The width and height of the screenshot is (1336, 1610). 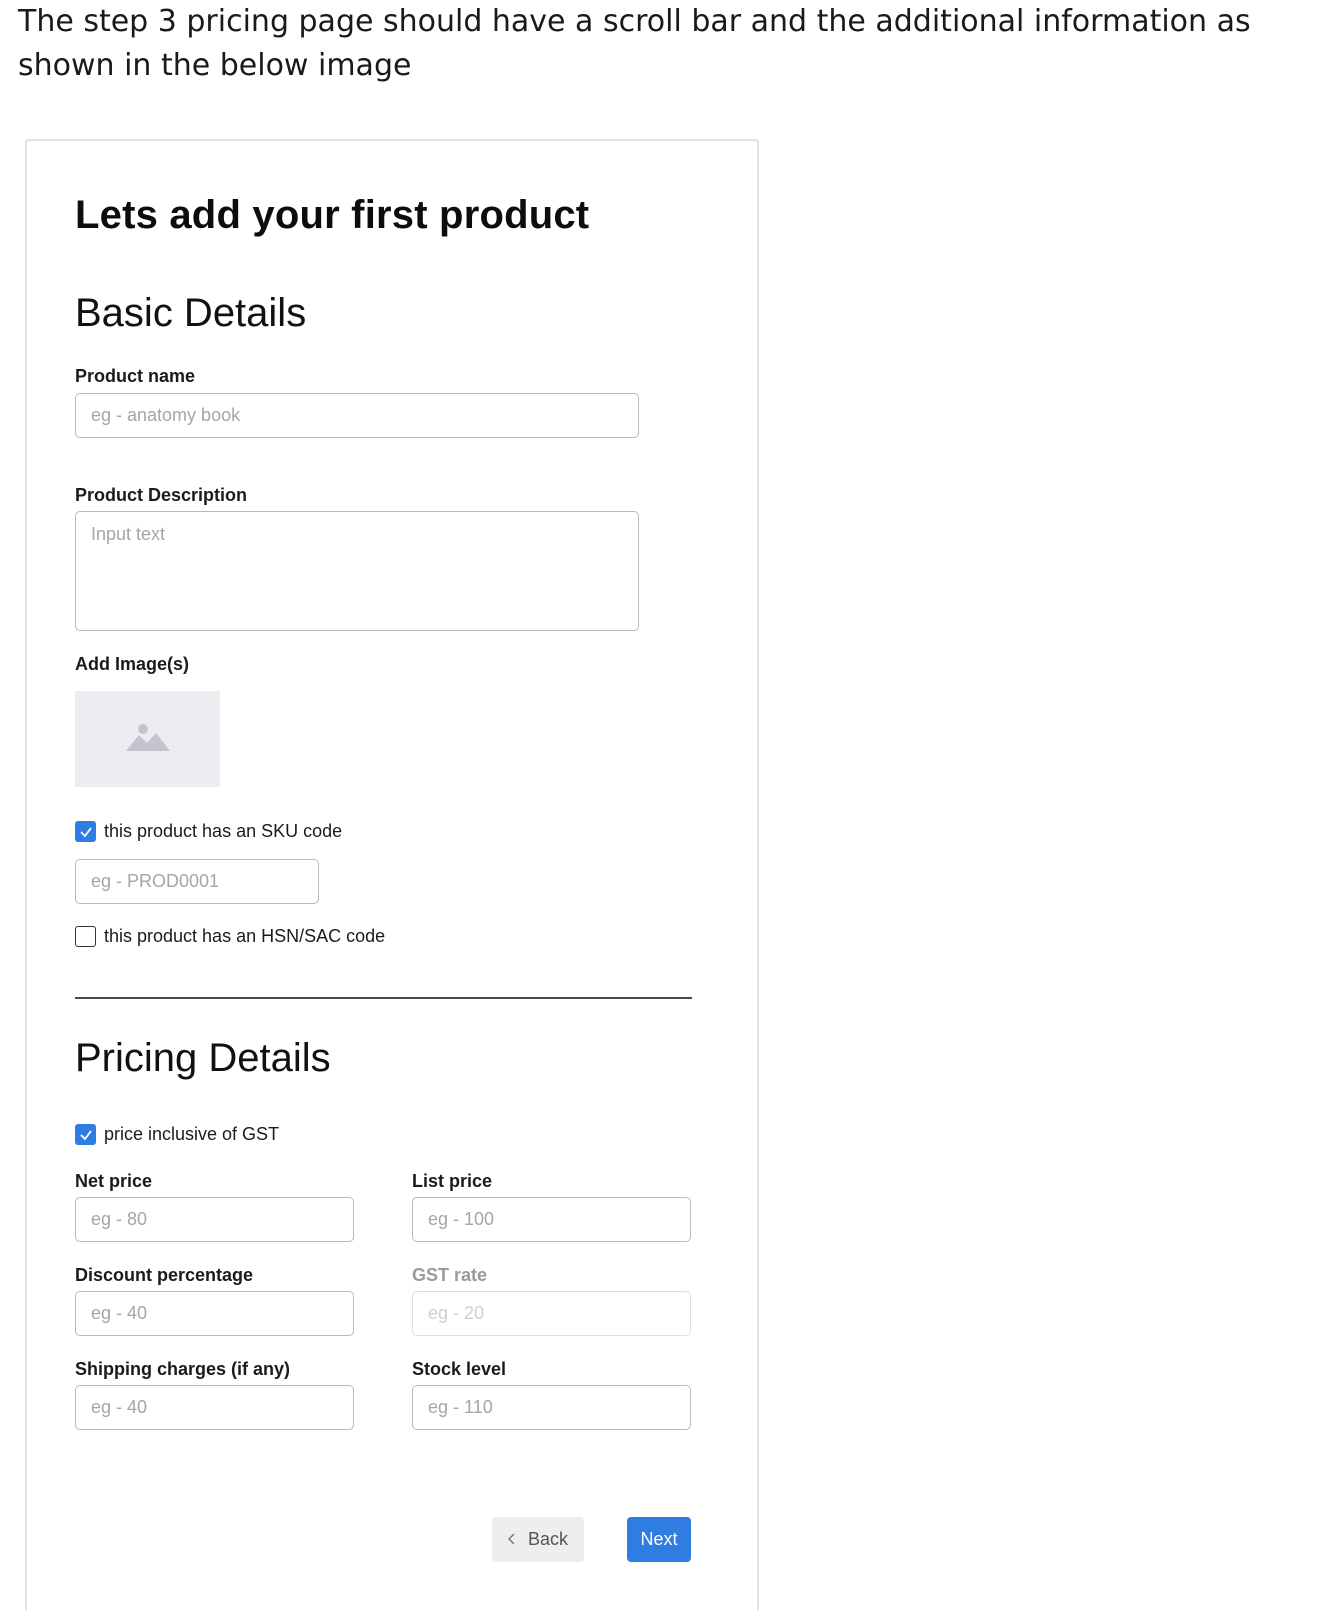 What do you see at coordinates (332, 215) in the screenshot?
I see `page-title: Lets add your first product` at bounding box center [332, 215].